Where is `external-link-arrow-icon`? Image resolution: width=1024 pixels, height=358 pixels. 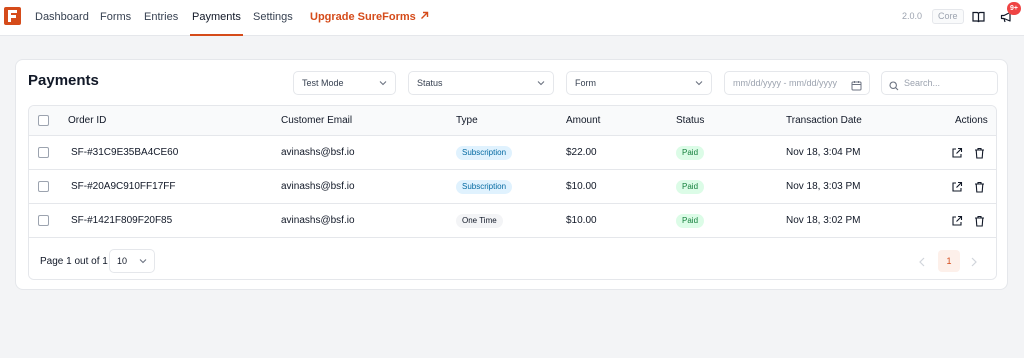 external-link-arrow-icon is located at coordinates (424, 17).